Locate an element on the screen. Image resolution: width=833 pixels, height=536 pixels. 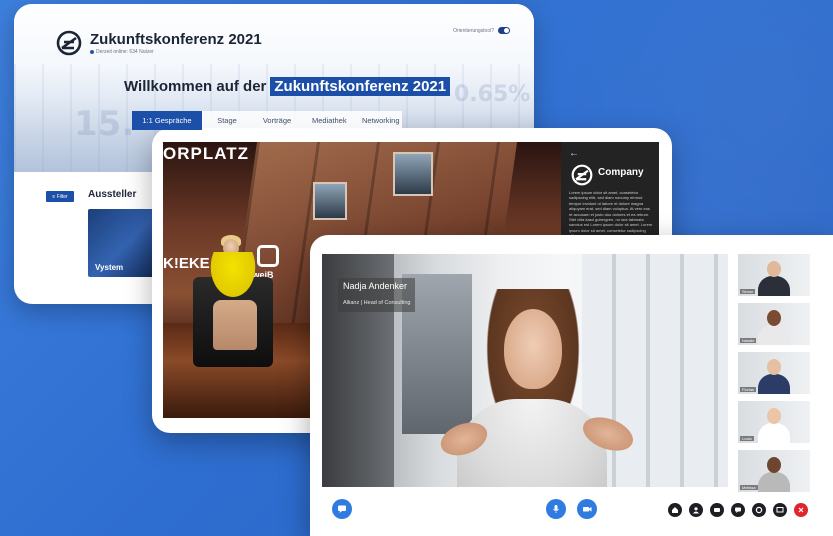
participant-thumbnail: Natalie is located at coordinates (774, 324).